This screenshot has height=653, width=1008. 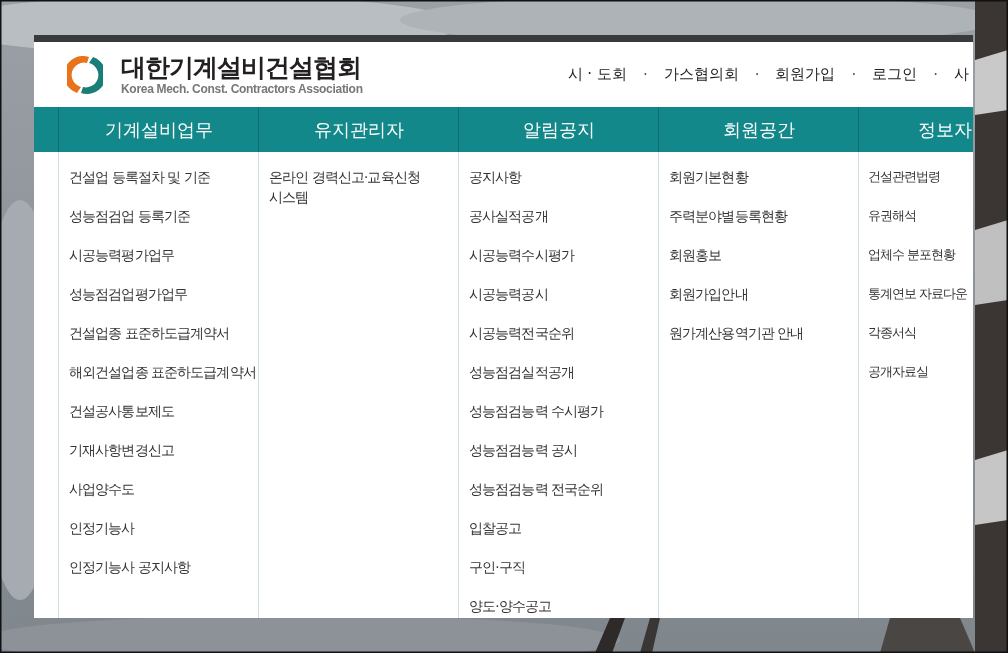 I want to click on menu-item: 시공능력공시, so click(x=563, y=294).